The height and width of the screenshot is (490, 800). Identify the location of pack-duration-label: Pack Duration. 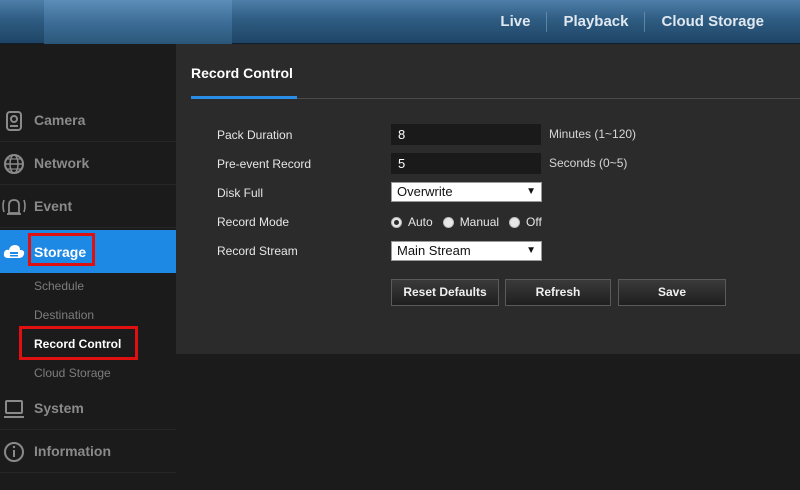
(255, 135).